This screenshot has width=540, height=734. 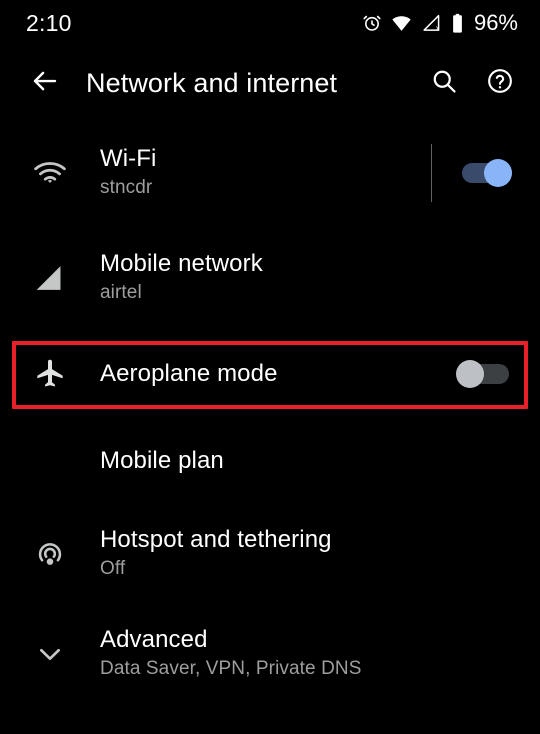 I want to click on hotspot-icon, so click(x=50, y=554).